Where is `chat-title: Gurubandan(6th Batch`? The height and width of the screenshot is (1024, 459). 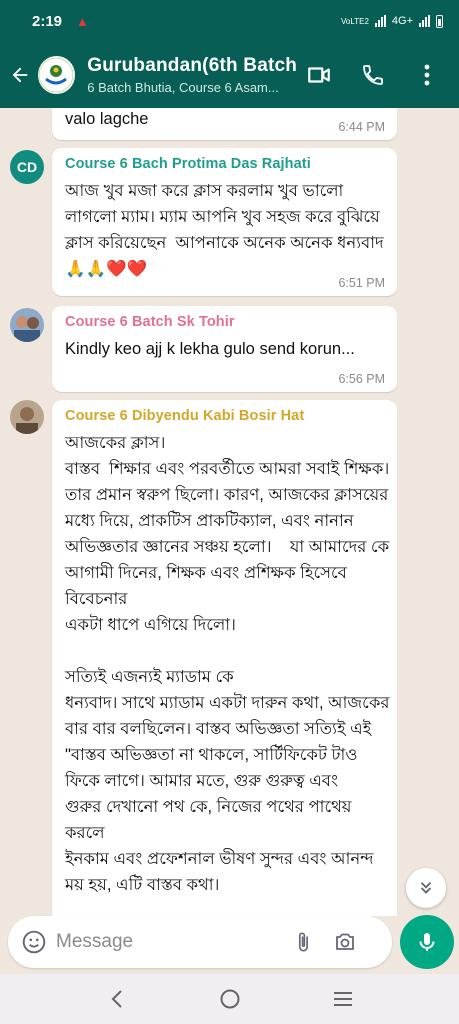 chat-title: Gurubandan(6th Batch is located at coordinates (192, 65).